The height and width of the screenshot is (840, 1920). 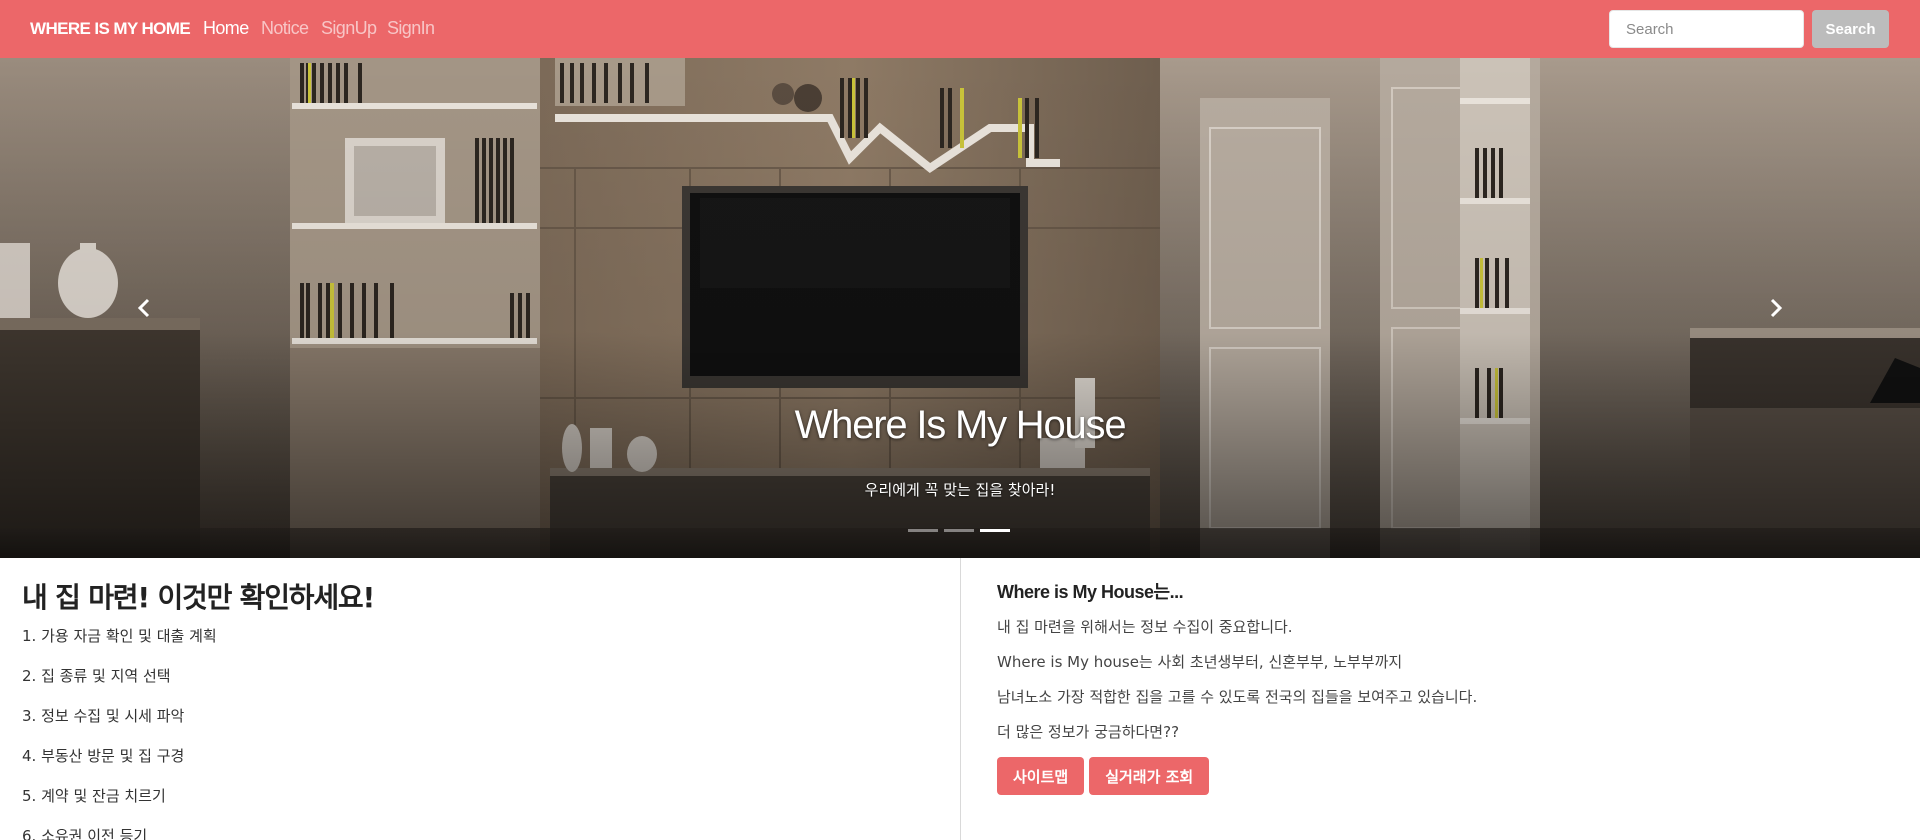 I want to click on nav-link-signup: SignUp, so click(x=349, y=28).